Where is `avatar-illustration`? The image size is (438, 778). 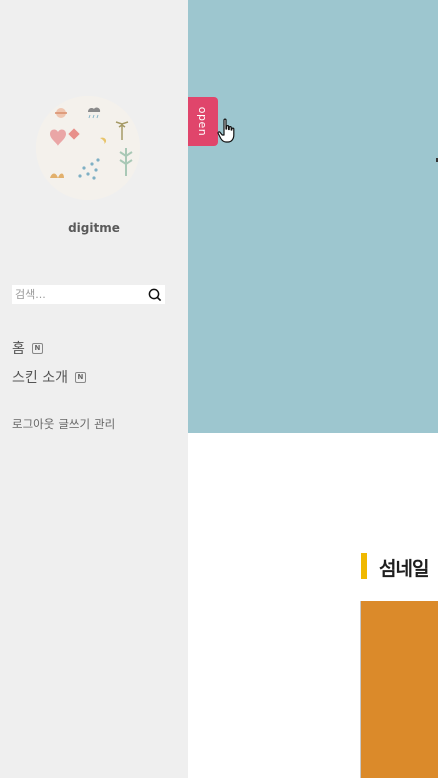
avatar-illustration is located at coordinates (88, 148).